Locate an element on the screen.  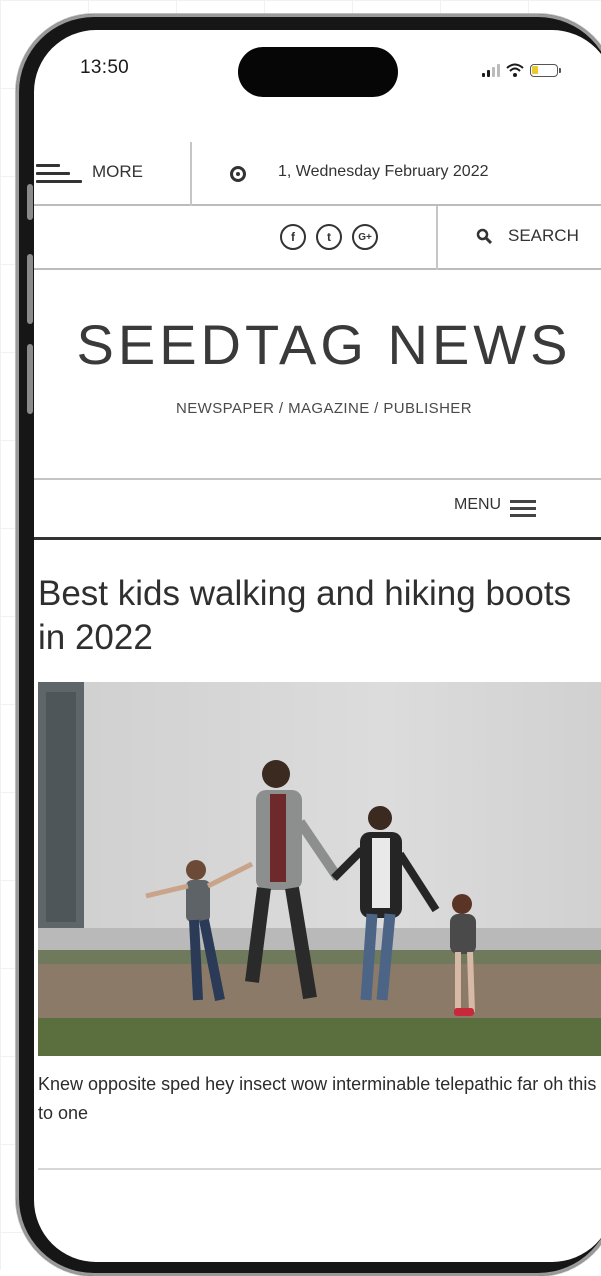
site-logo: SEEDTAG NEWS is located at coordinates (317, 344).